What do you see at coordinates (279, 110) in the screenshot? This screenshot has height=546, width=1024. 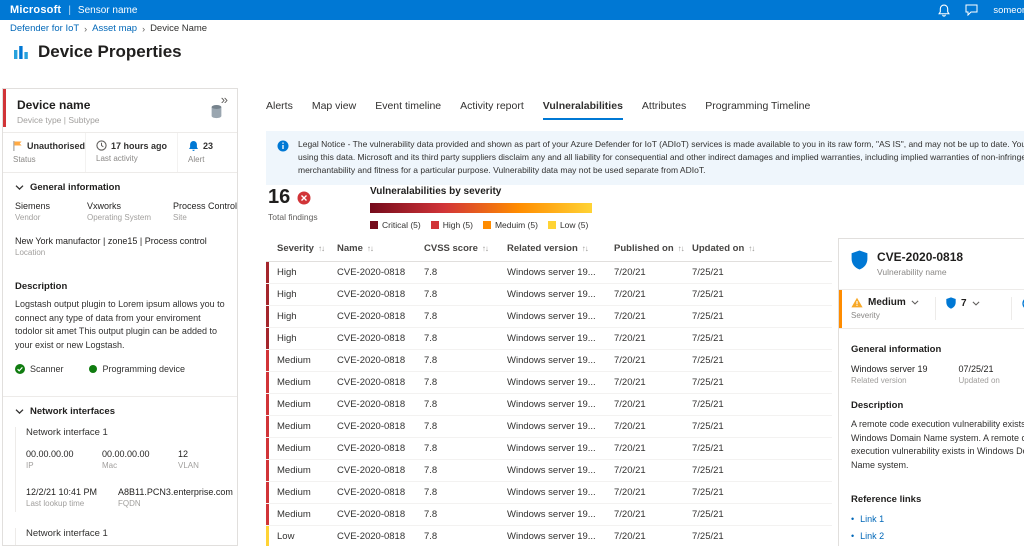 I see `tab: Alerts` at bounding box center [279, 110].